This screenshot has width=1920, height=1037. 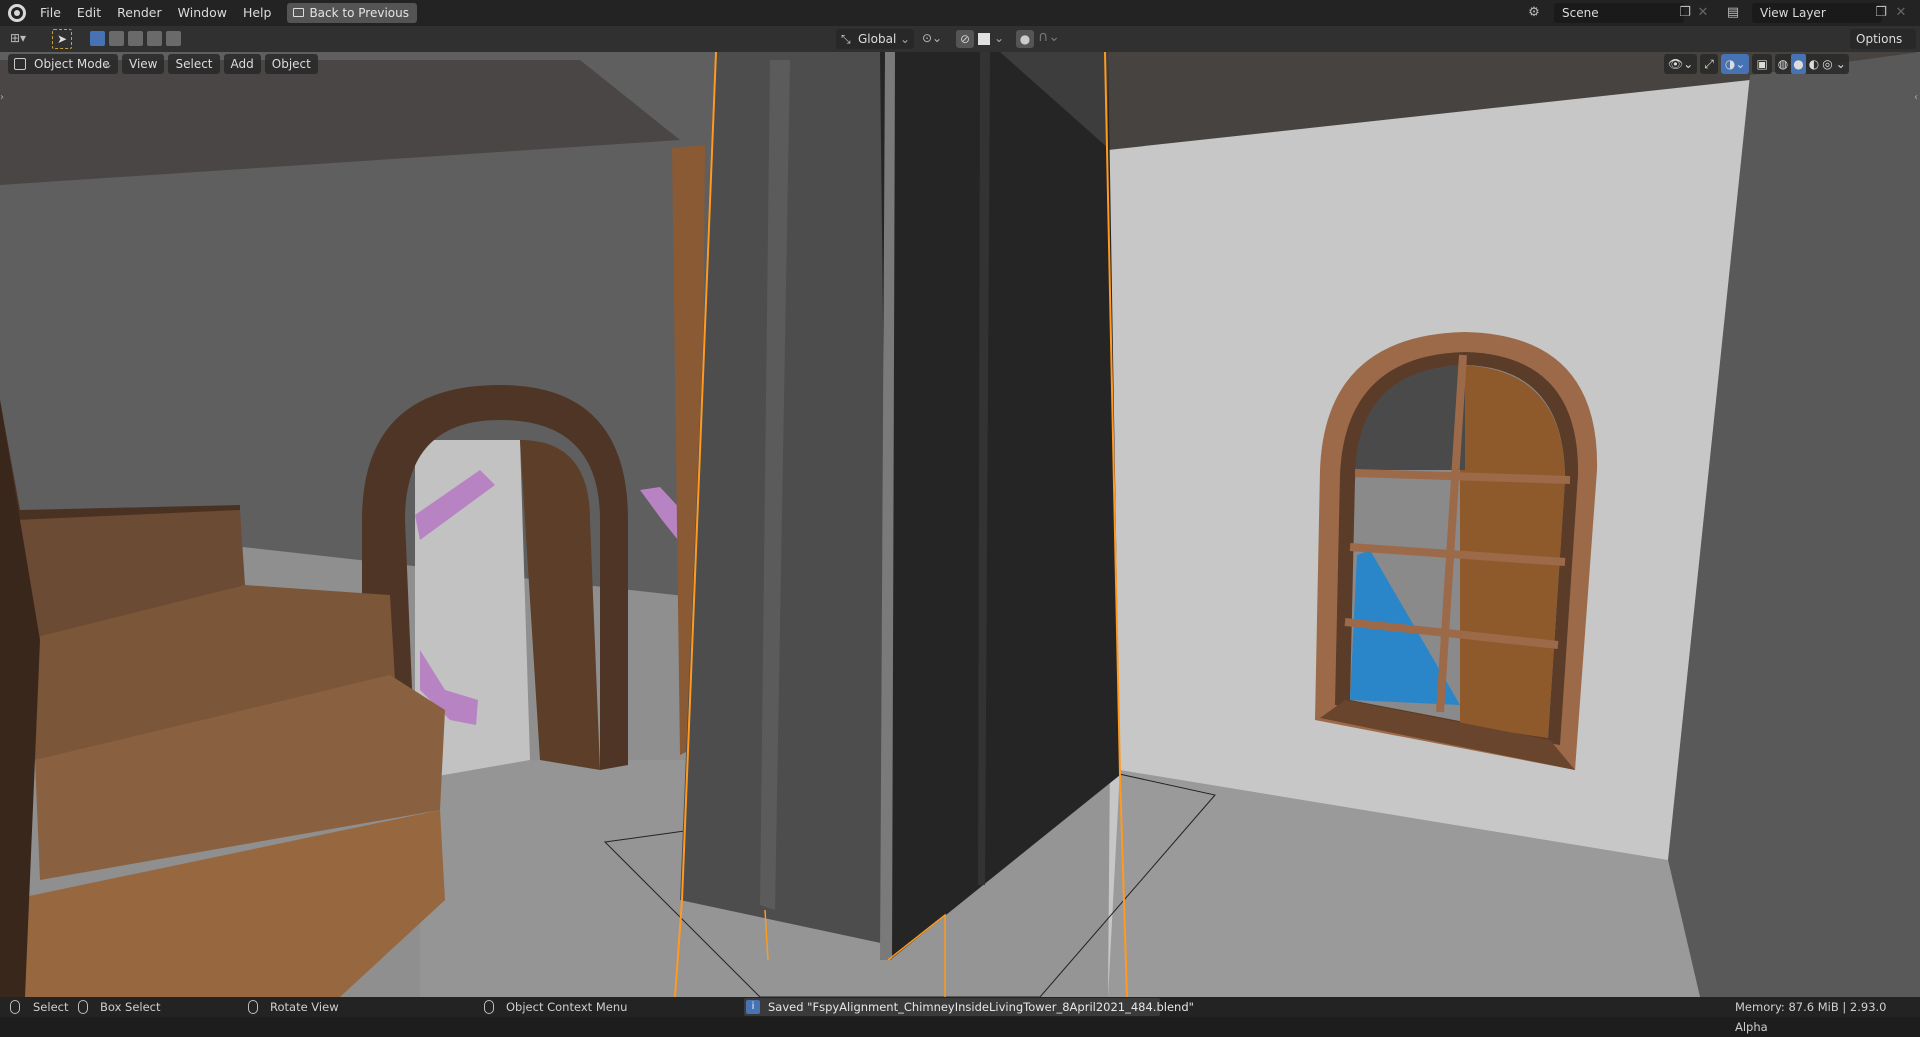 What do you see at coordinates (253, 1007) in the screenshot?
I see `middle-mouse-icon` at bounding box center [253, 1007].